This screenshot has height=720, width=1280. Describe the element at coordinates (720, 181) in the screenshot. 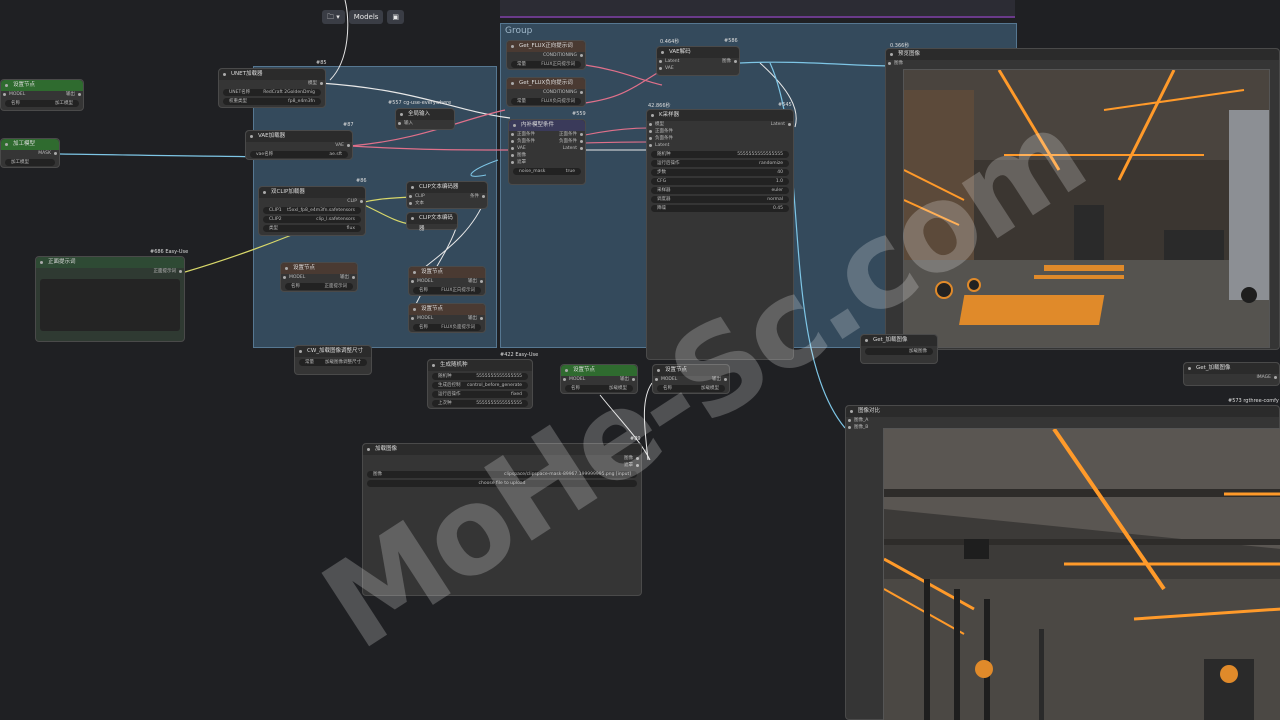

I see `cfg-widget: CFG 1.0` at that location.